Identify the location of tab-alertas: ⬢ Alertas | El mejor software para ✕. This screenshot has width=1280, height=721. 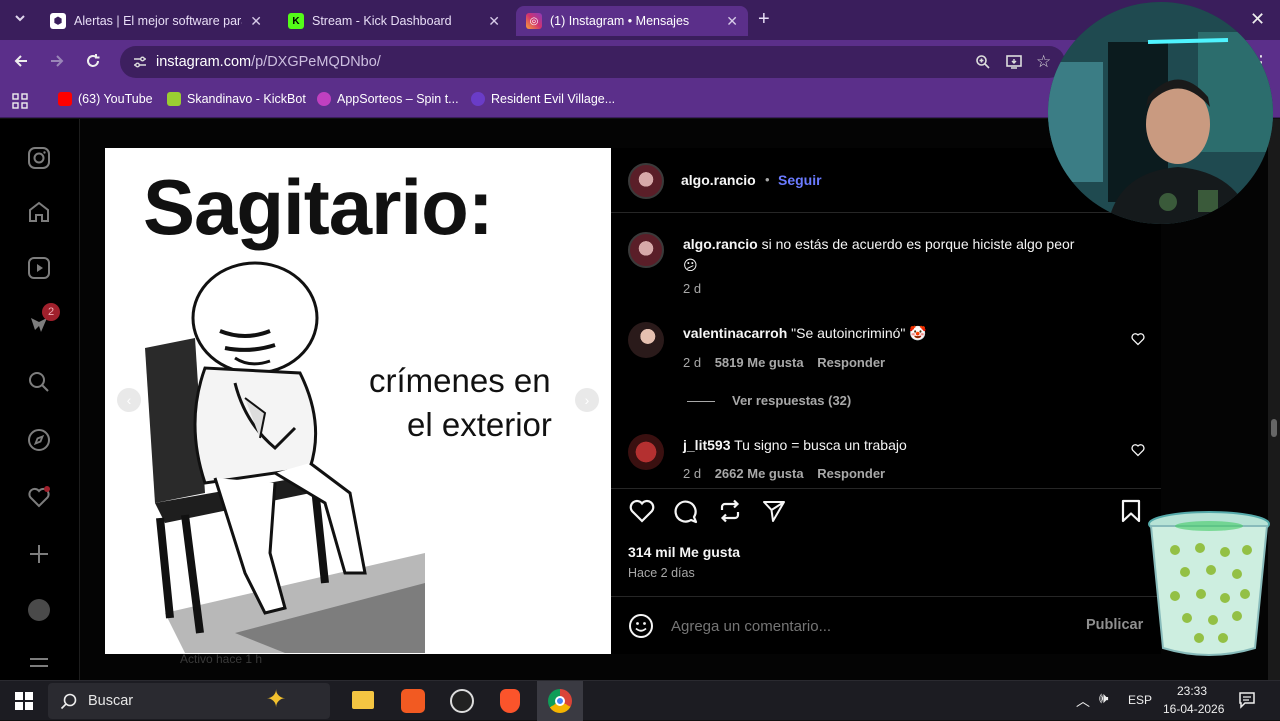
(156, 21).